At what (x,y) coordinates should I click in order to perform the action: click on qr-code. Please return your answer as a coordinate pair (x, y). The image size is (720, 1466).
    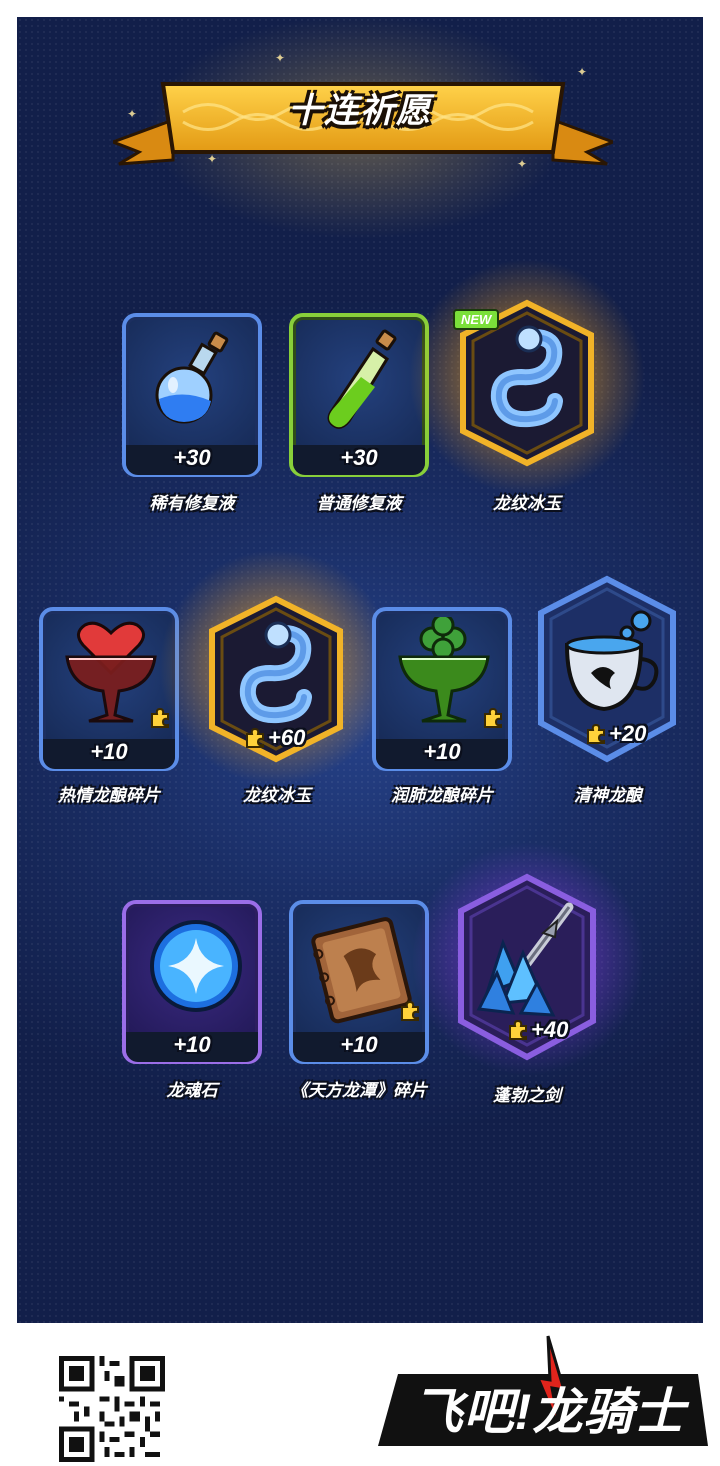
    Looking at the image, I should click on (112, 1409).